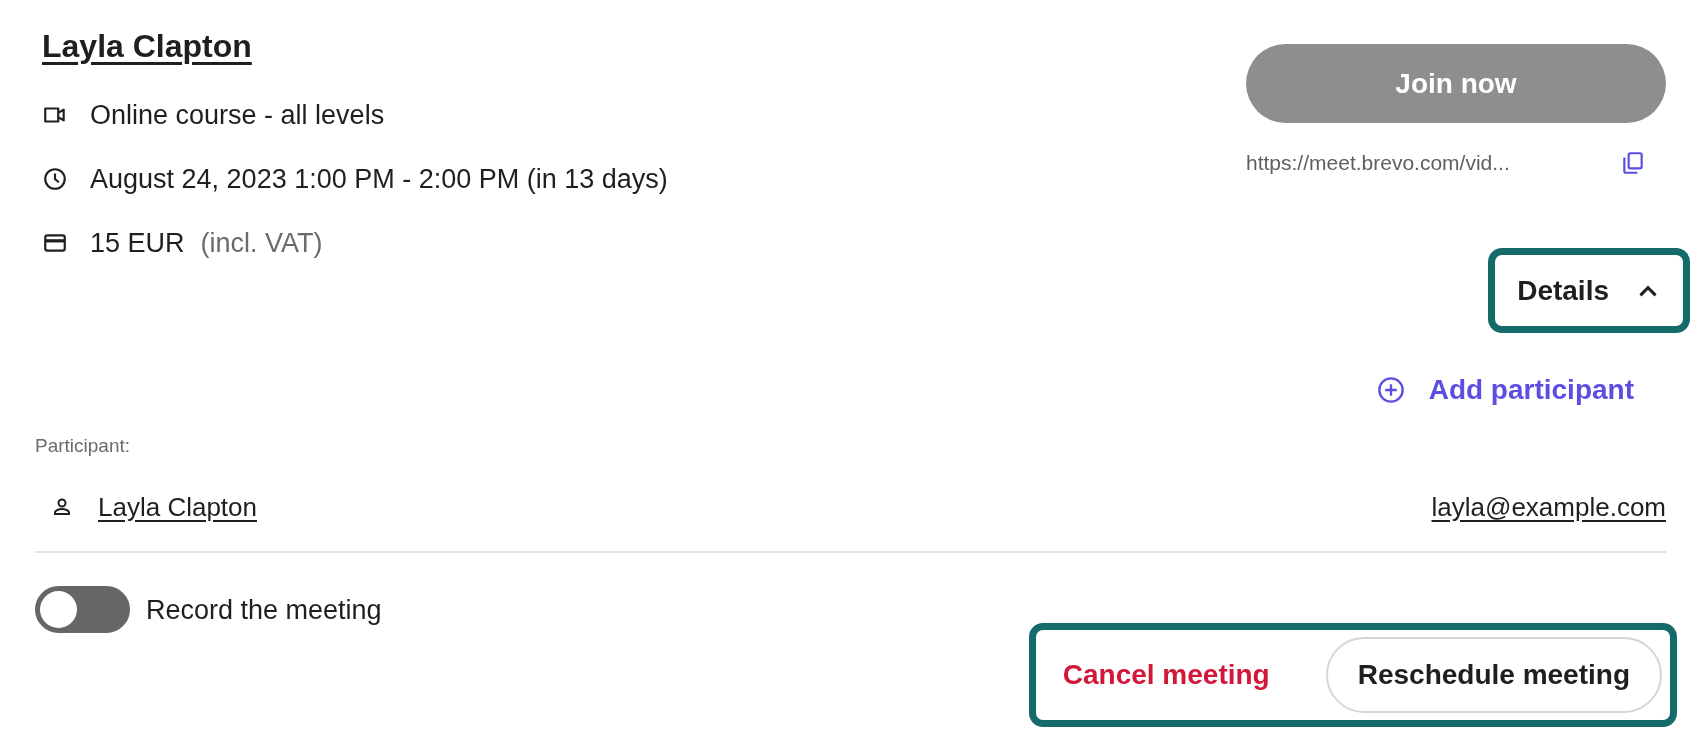  I want to click on record-label: Record the meeting, so click(264, 610).